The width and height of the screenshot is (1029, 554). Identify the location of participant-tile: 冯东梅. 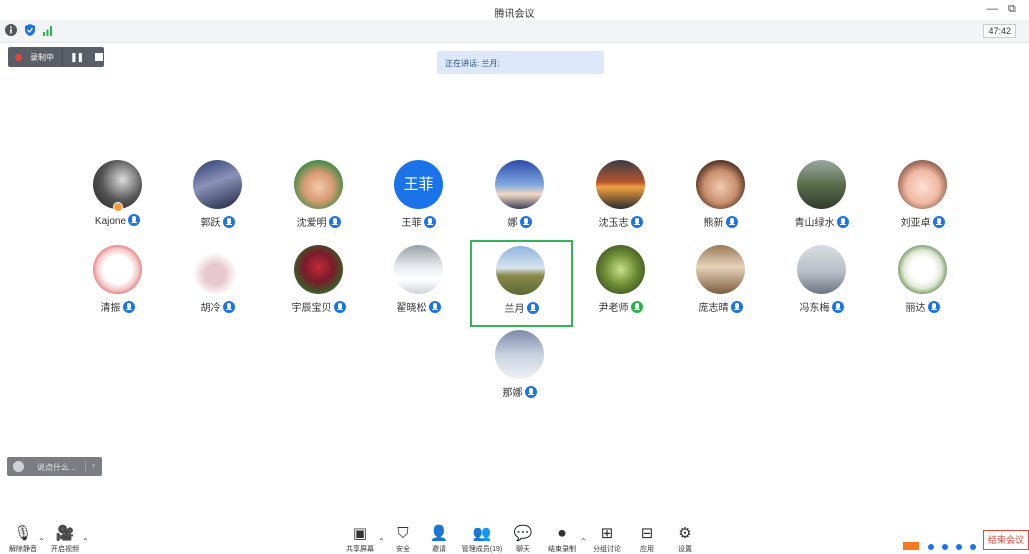
(821, 287).